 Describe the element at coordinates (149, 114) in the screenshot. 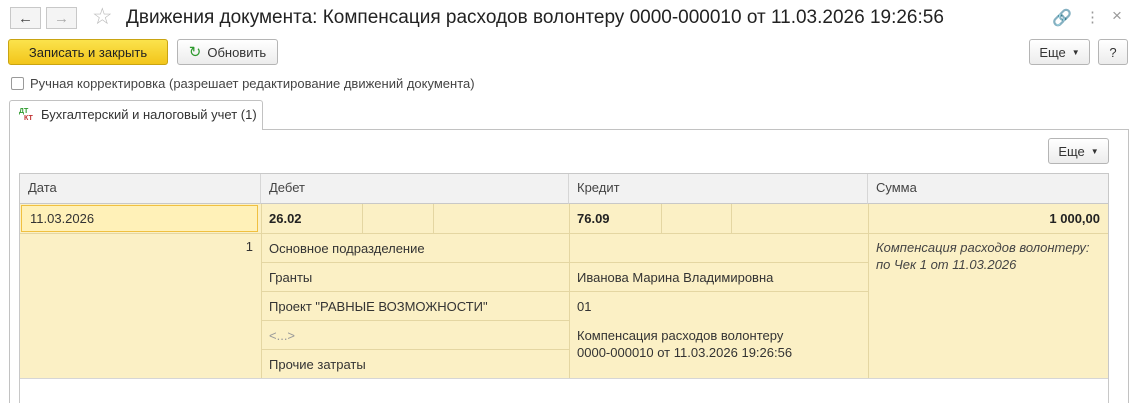

I see `tab-label: Бухгалтерский и налоговый учет (1)` at that location.